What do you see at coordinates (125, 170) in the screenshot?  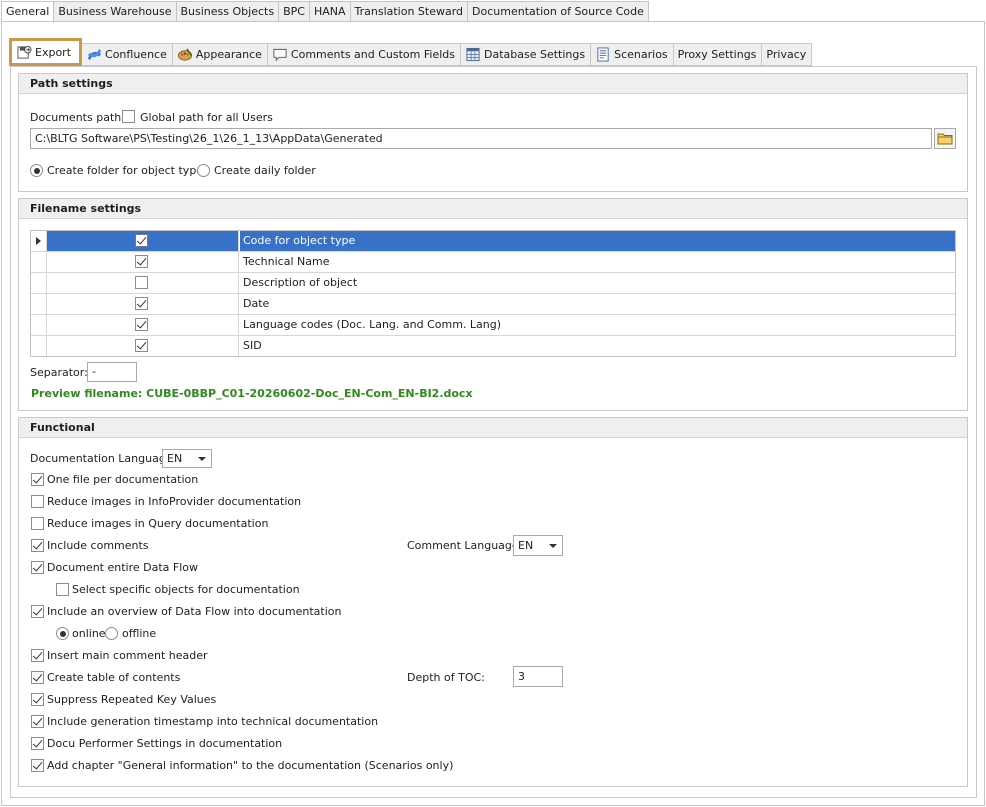 I see `create-folder-label: Create folder for object type` at bounding box center [125, 170].